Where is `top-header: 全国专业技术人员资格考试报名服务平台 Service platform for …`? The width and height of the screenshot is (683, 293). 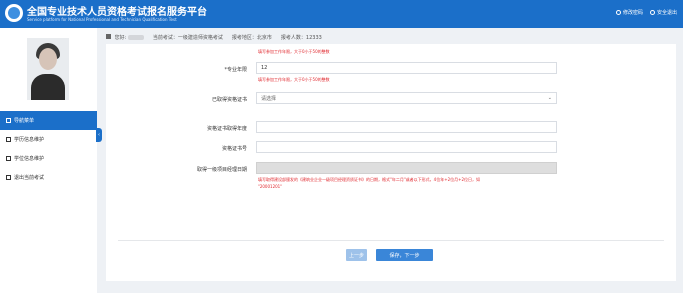
top-header: 全国专业技术人员资格考试报名服务平台 Service platform for … is located at coordinates (341, 14).